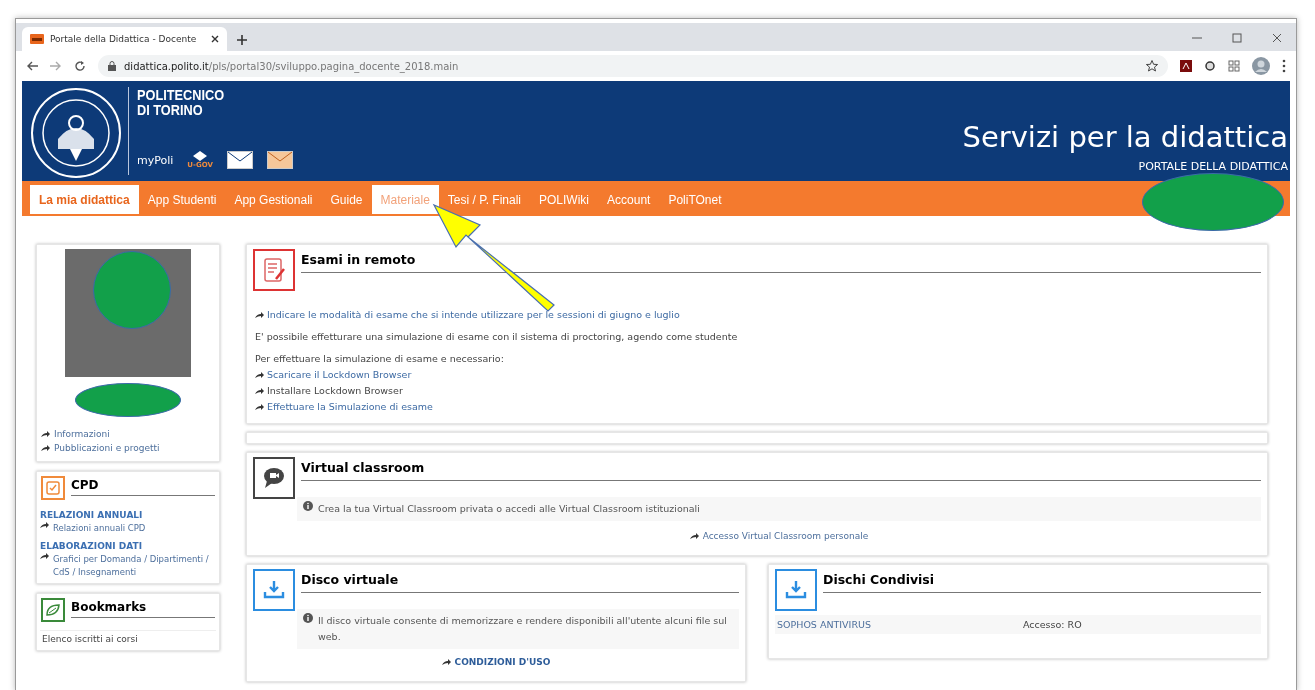 Image resolution: width=1315 pixels, height=690 pixels. I want to click on chat-icon, so click(274, 478).